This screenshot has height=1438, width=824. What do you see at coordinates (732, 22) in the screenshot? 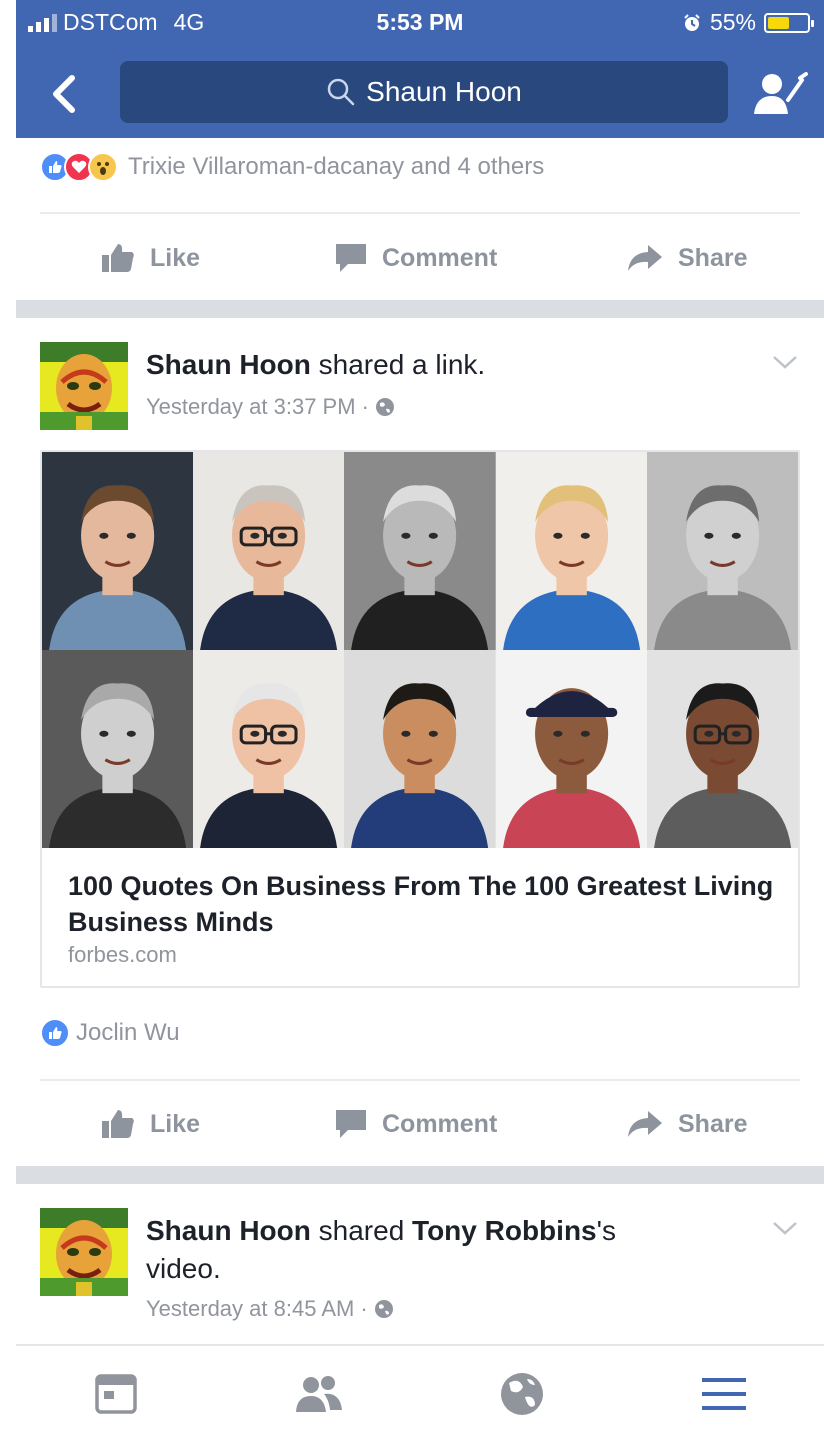
I see `battery-percent: 55%` at bounding box center [732, 22].